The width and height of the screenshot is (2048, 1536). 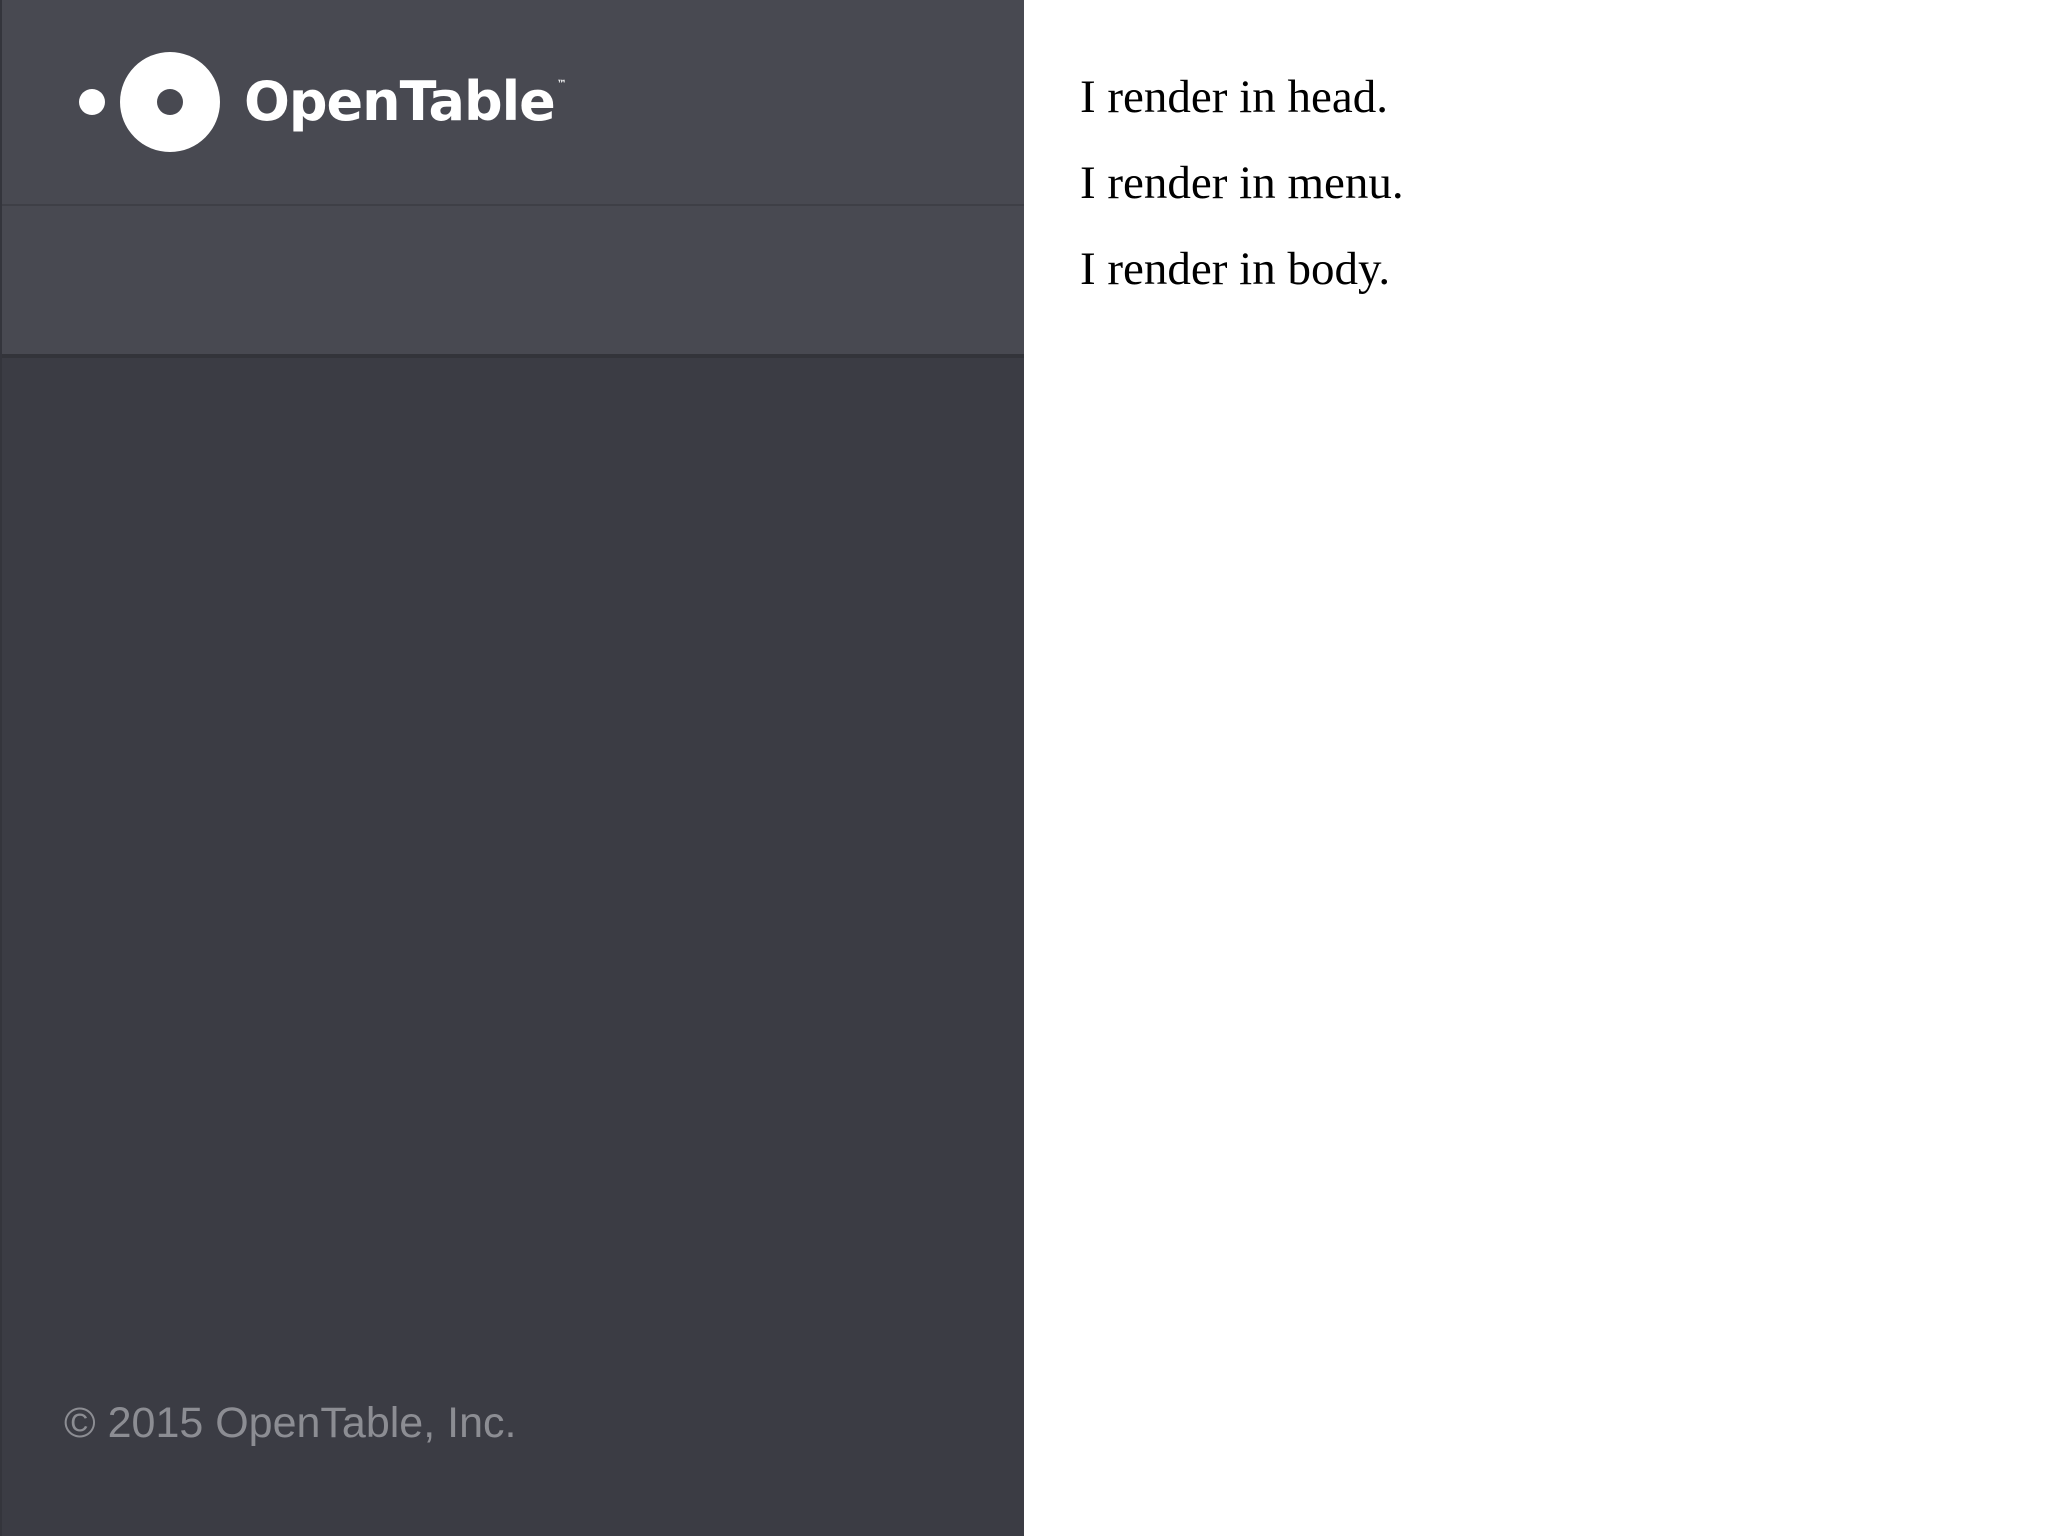 I want to click on body-text: I render in body., so click(x=1235, y=269).